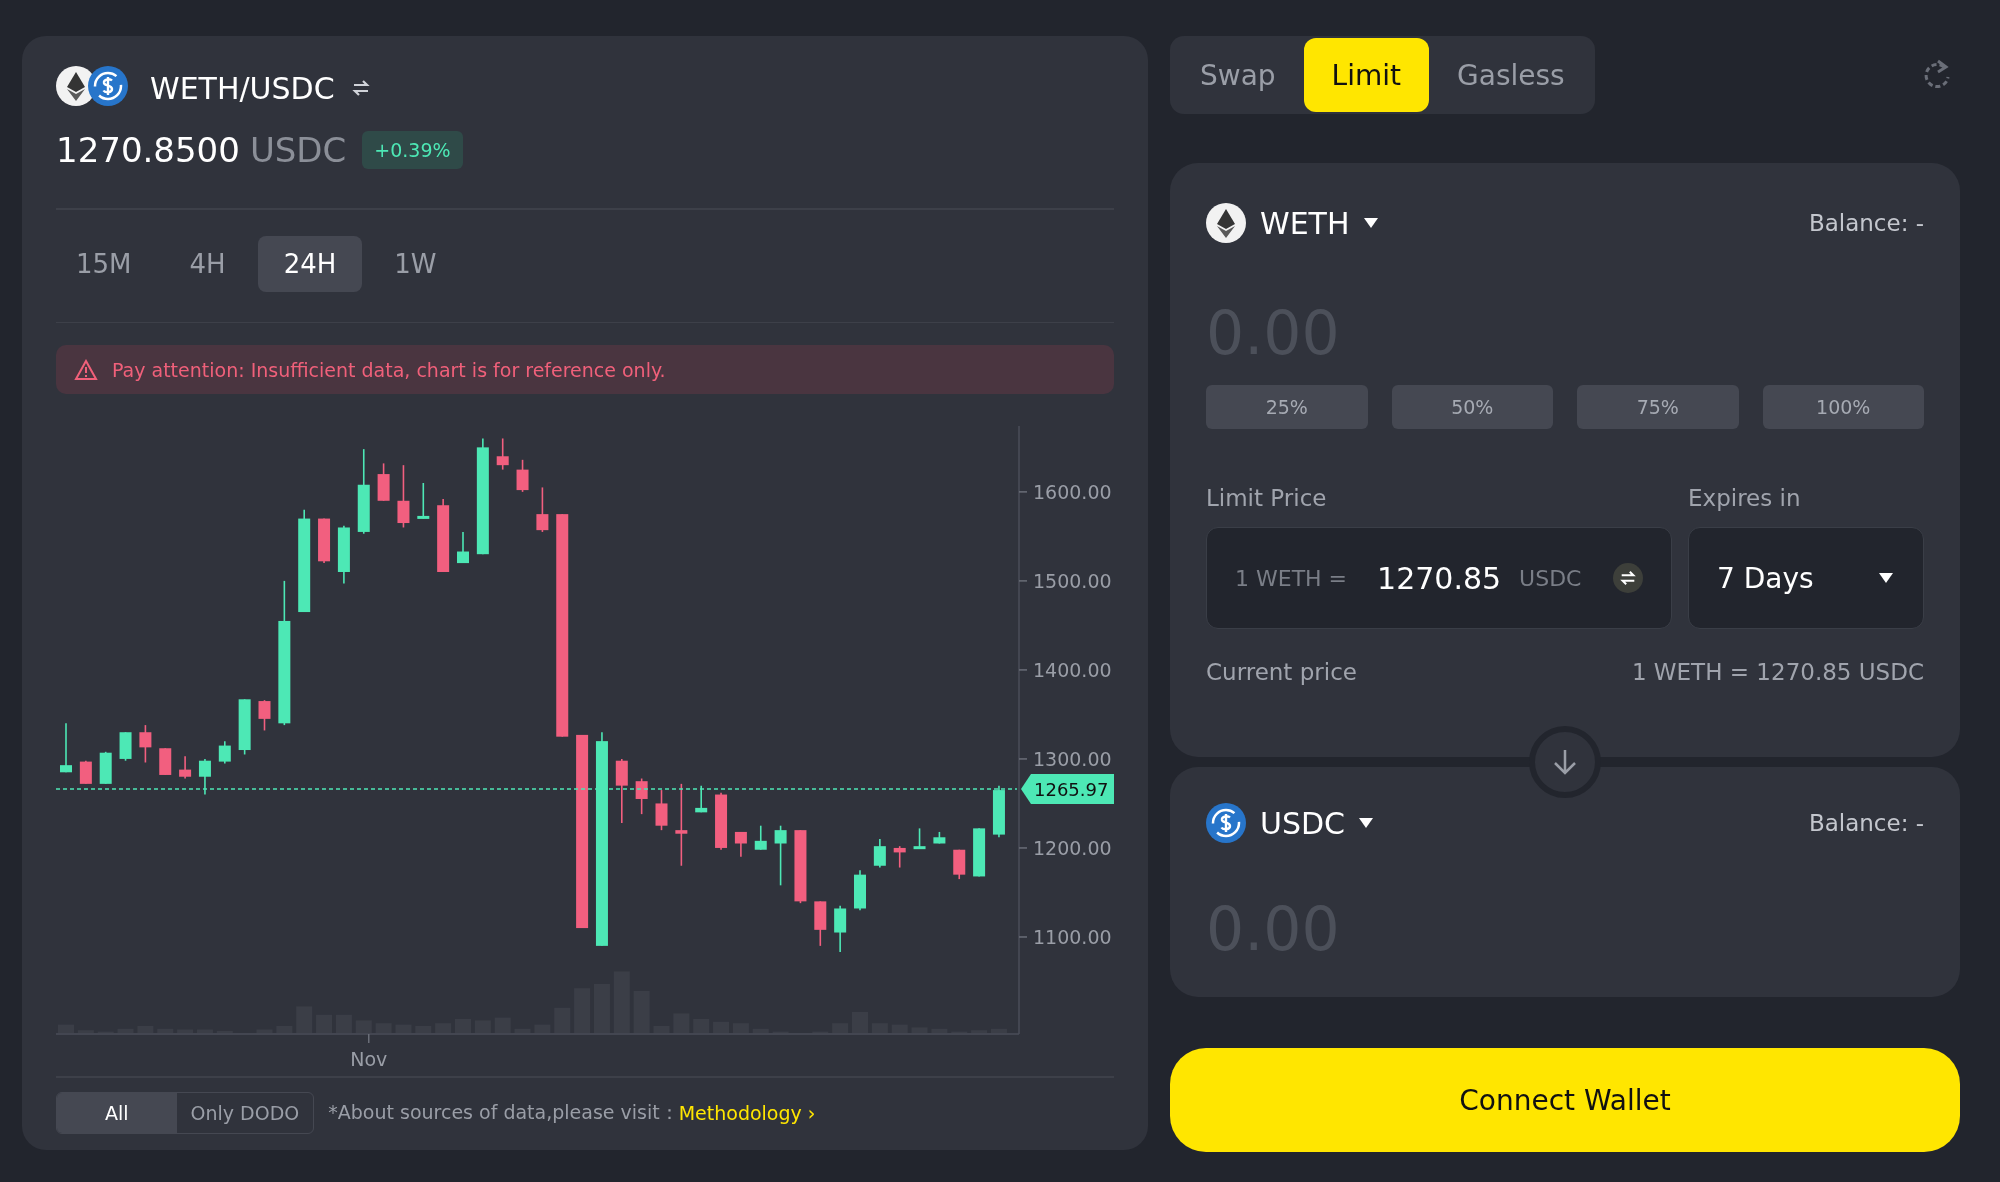 This screenshot has height=1182, width=2000. Describe the element at coordinates (117, 1113) in the screenshot. I see `source-filter-tab: All` at that location.